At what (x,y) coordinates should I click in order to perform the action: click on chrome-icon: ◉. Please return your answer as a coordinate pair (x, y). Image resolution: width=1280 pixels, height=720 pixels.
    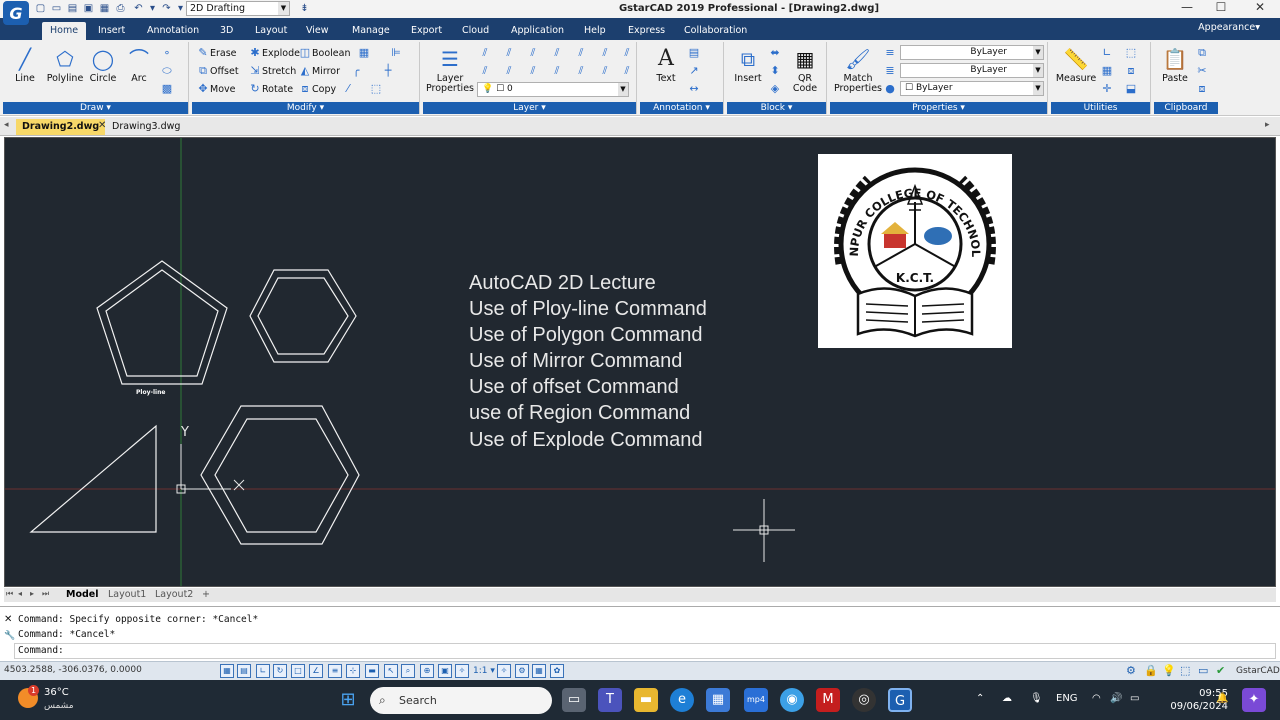
    Looking at the image, I should click on (792, 700).